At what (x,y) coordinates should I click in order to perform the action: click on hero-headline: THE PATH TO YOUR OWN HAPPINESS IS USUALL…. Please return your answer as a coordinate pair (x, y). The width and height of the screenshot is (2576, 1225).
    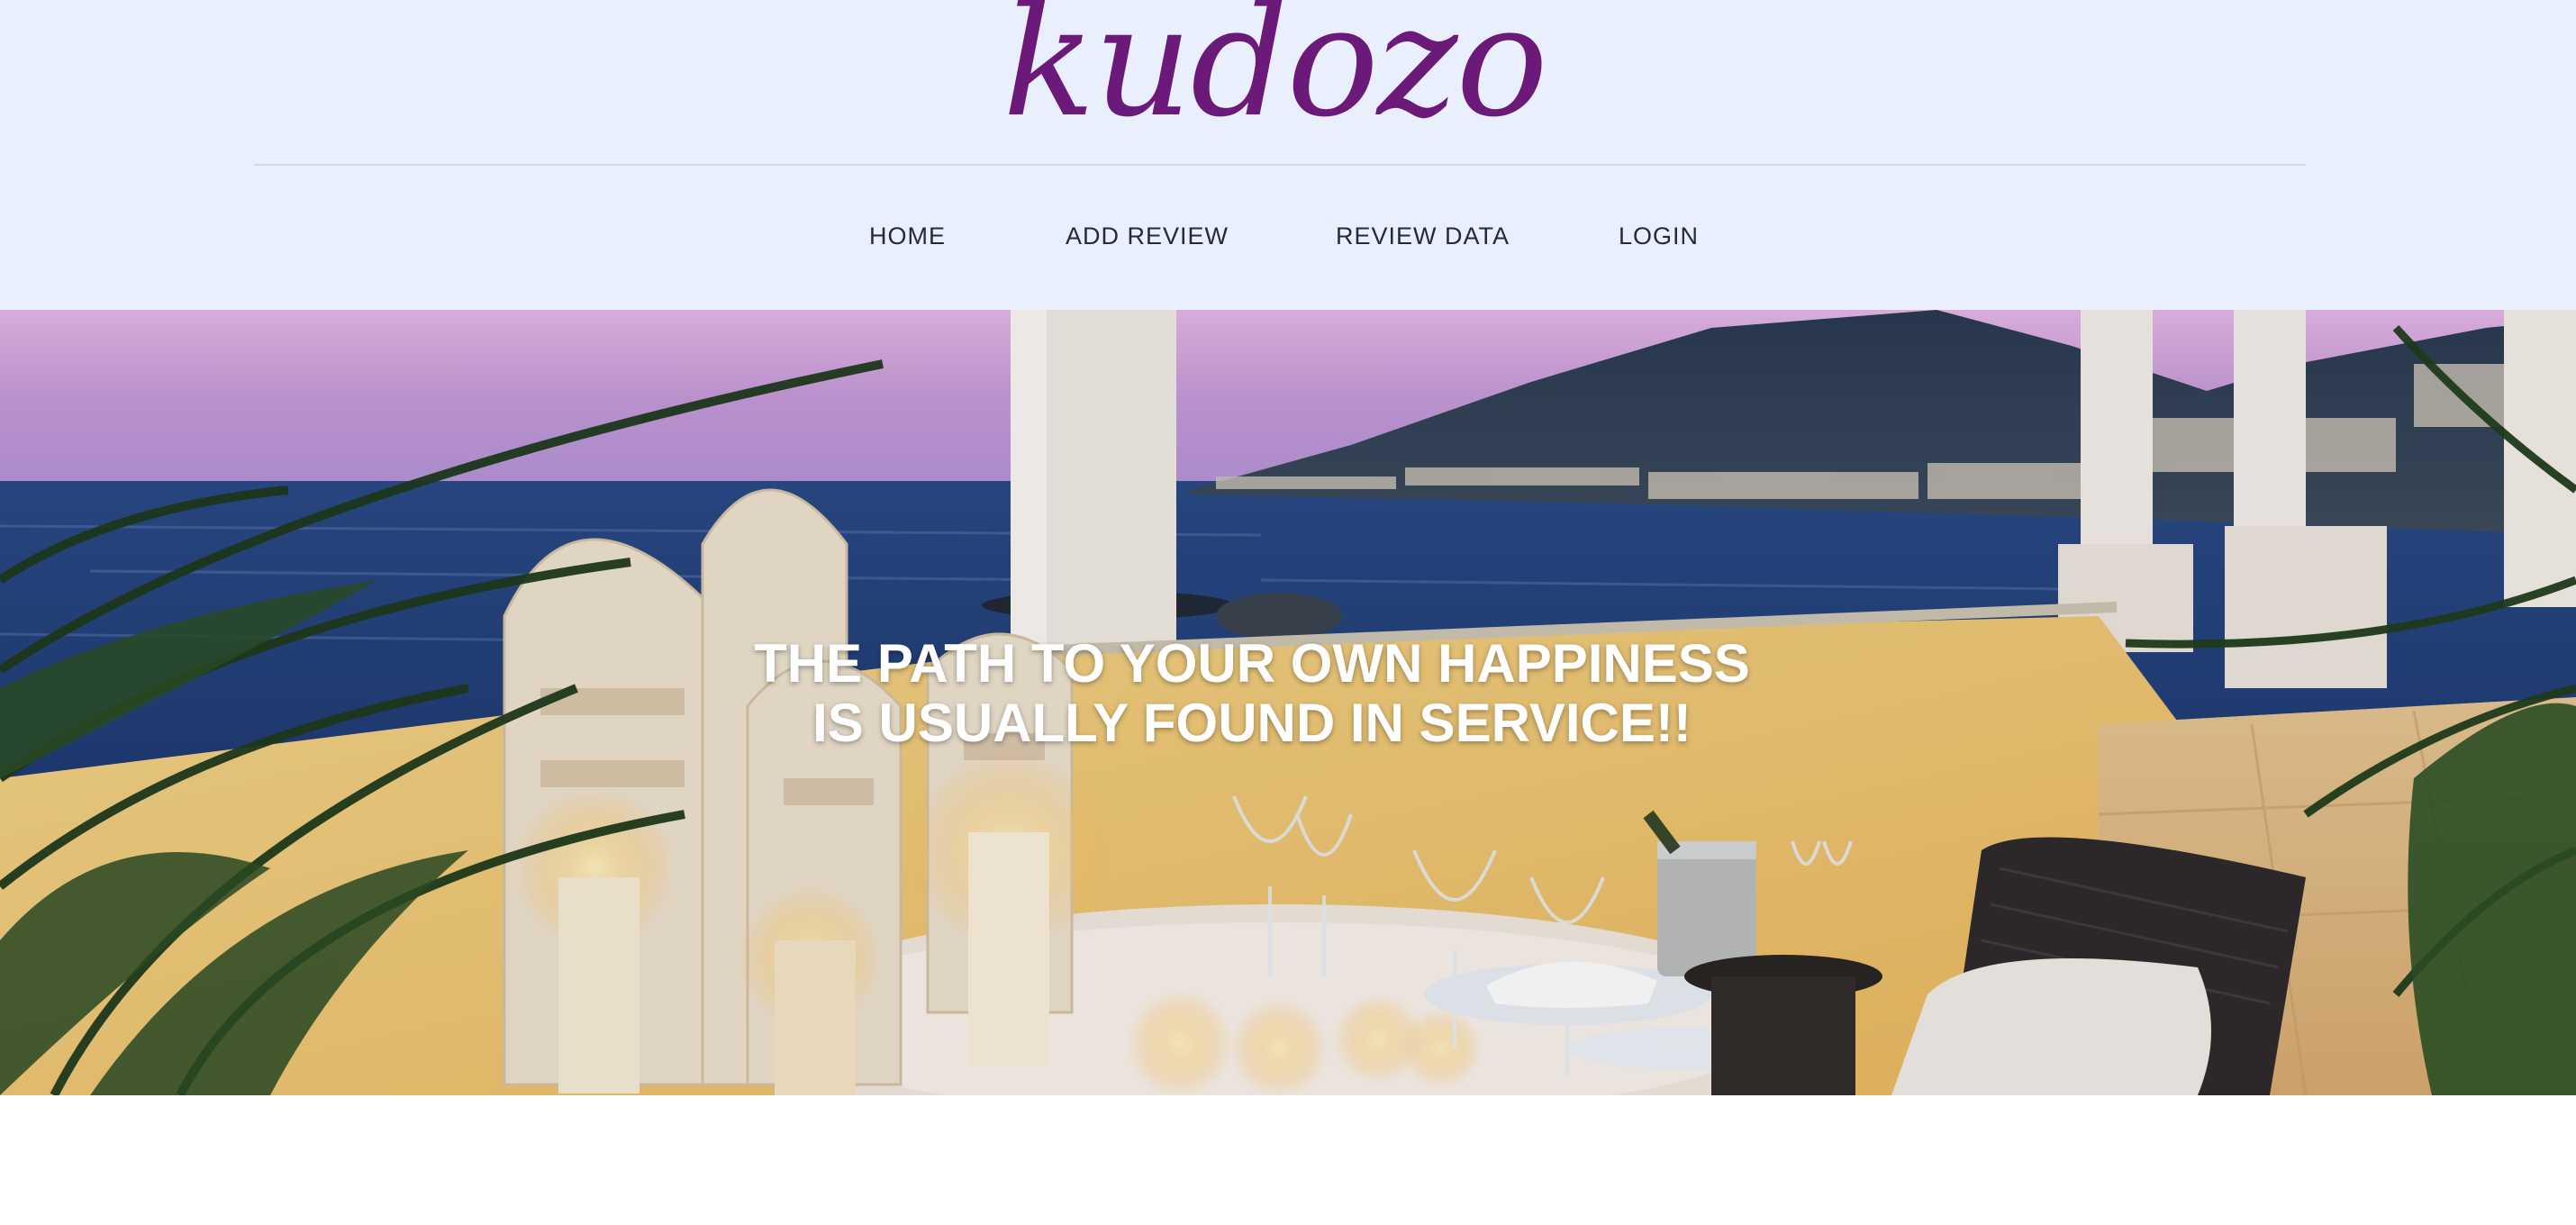
    Looking at the image, I should click on (1270, 693).